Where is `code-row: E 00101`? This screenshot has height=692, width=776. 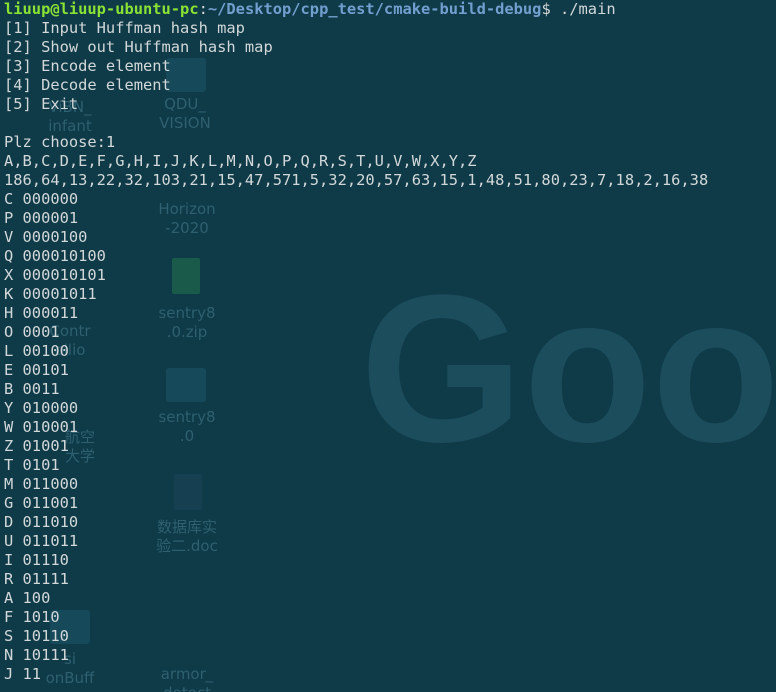
code-row: E 00101 is located at coordinates (36, 370).